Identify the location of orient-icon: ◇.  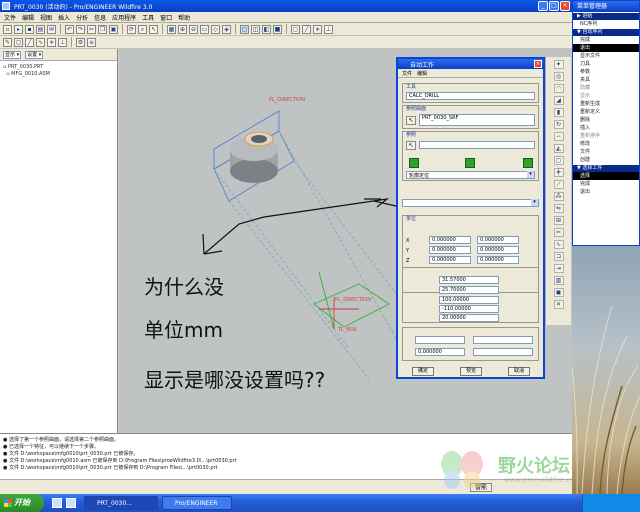
(215, 29).